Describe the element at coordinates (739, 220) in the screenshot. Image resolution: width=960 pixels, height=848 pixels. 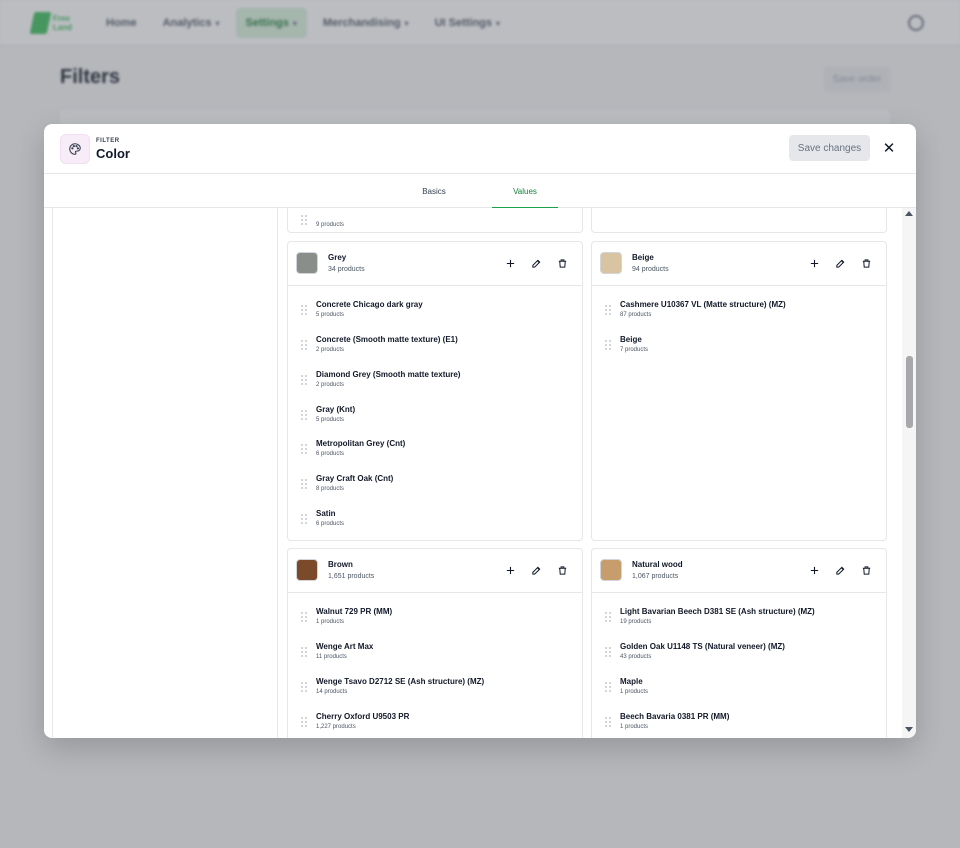
I see `group-card-partial` at that location.